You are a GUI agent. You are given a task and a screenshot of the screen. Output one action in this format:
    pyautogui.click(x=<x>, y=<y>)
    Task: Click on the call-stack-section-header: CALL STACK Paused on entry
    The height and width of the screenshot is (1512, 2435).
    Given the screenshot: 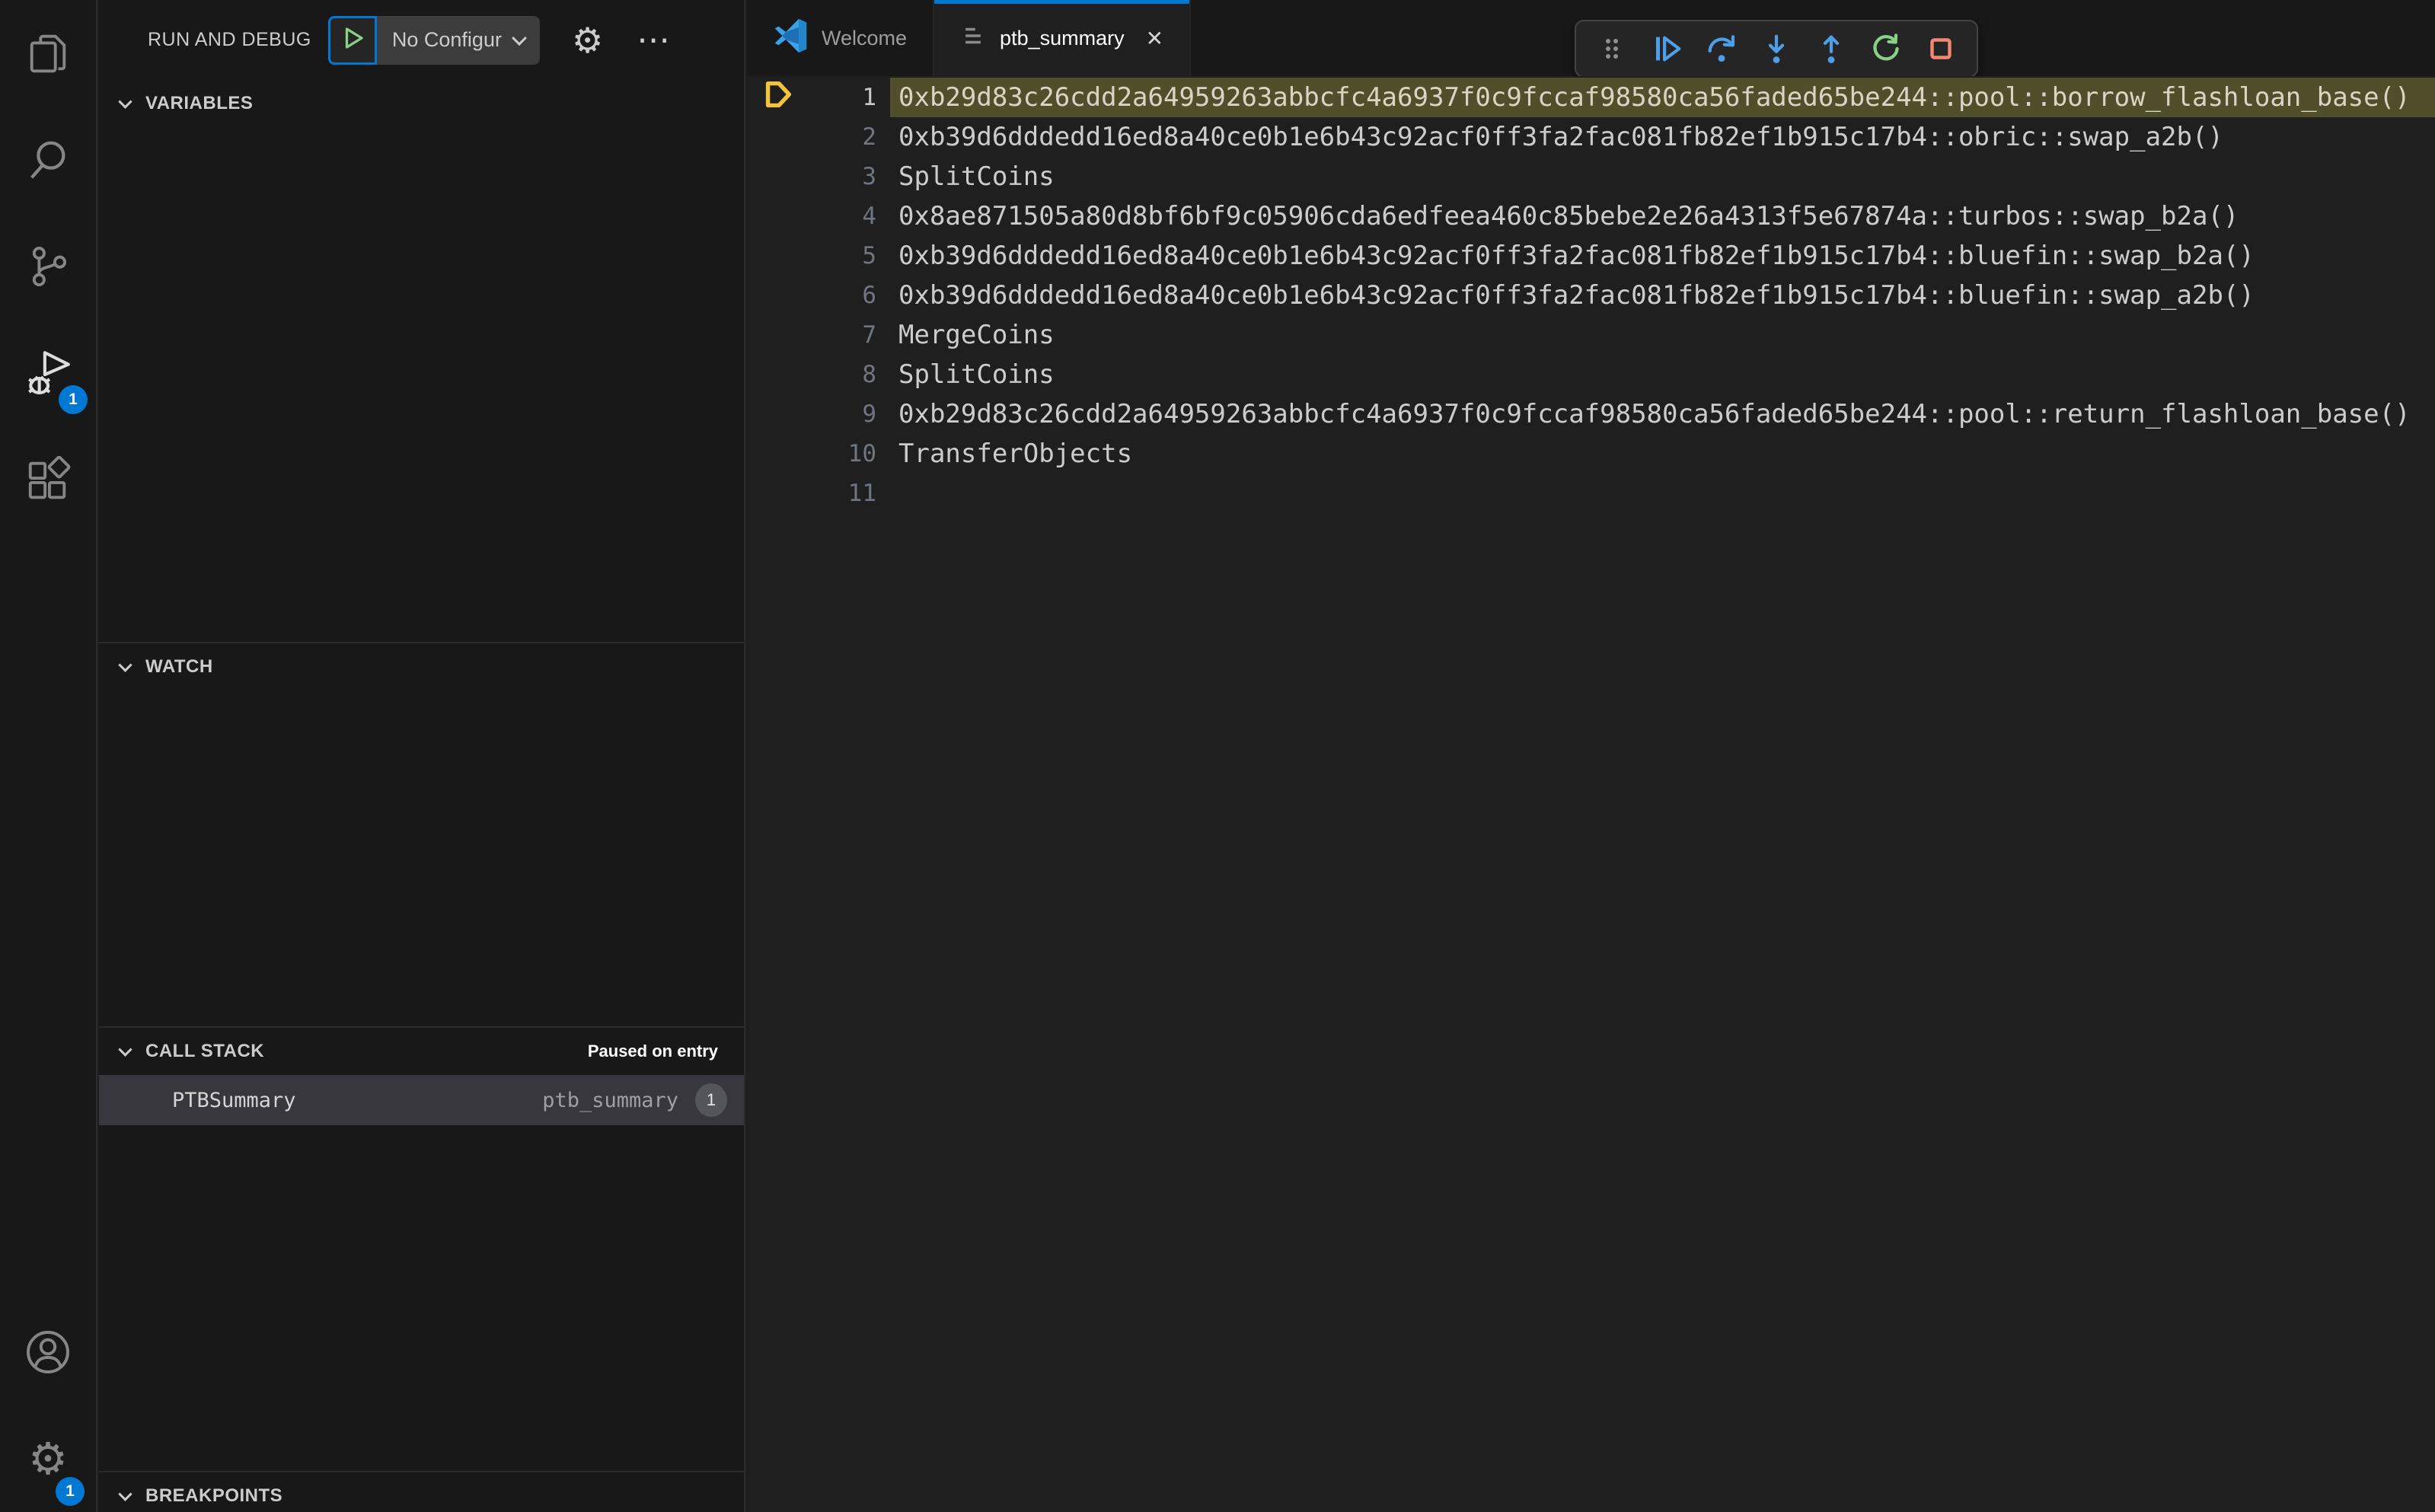 What is the action you would take?
    pyautogui.click(x=421, y=1051)
    